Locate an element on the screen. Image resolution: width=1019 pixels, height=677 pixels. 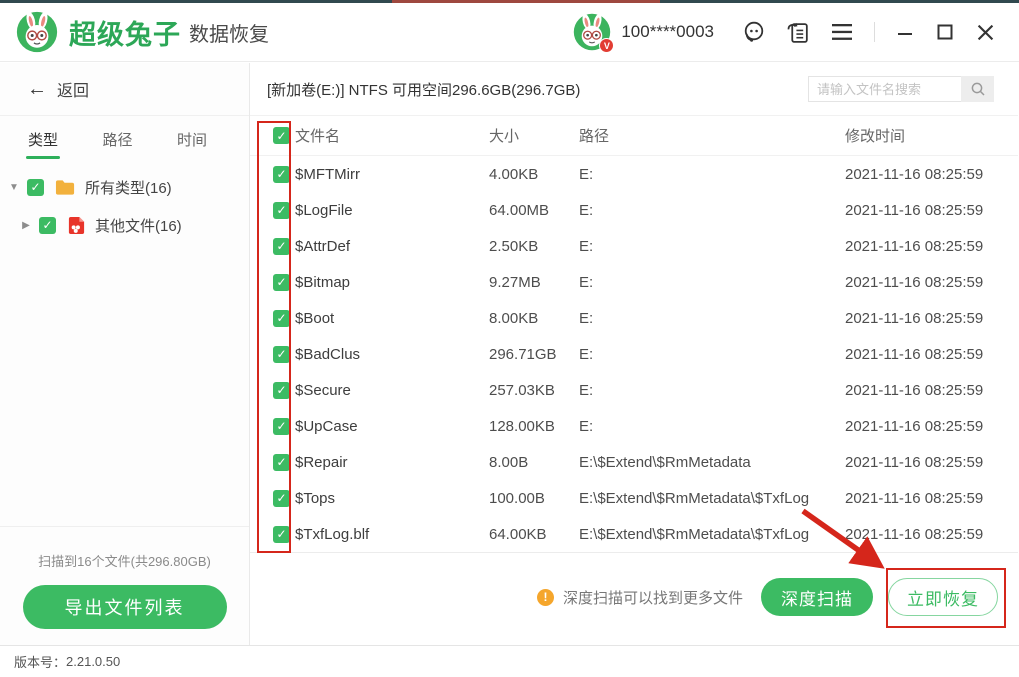
back-arrow-icon: ← is located at coordinates (37, 89).